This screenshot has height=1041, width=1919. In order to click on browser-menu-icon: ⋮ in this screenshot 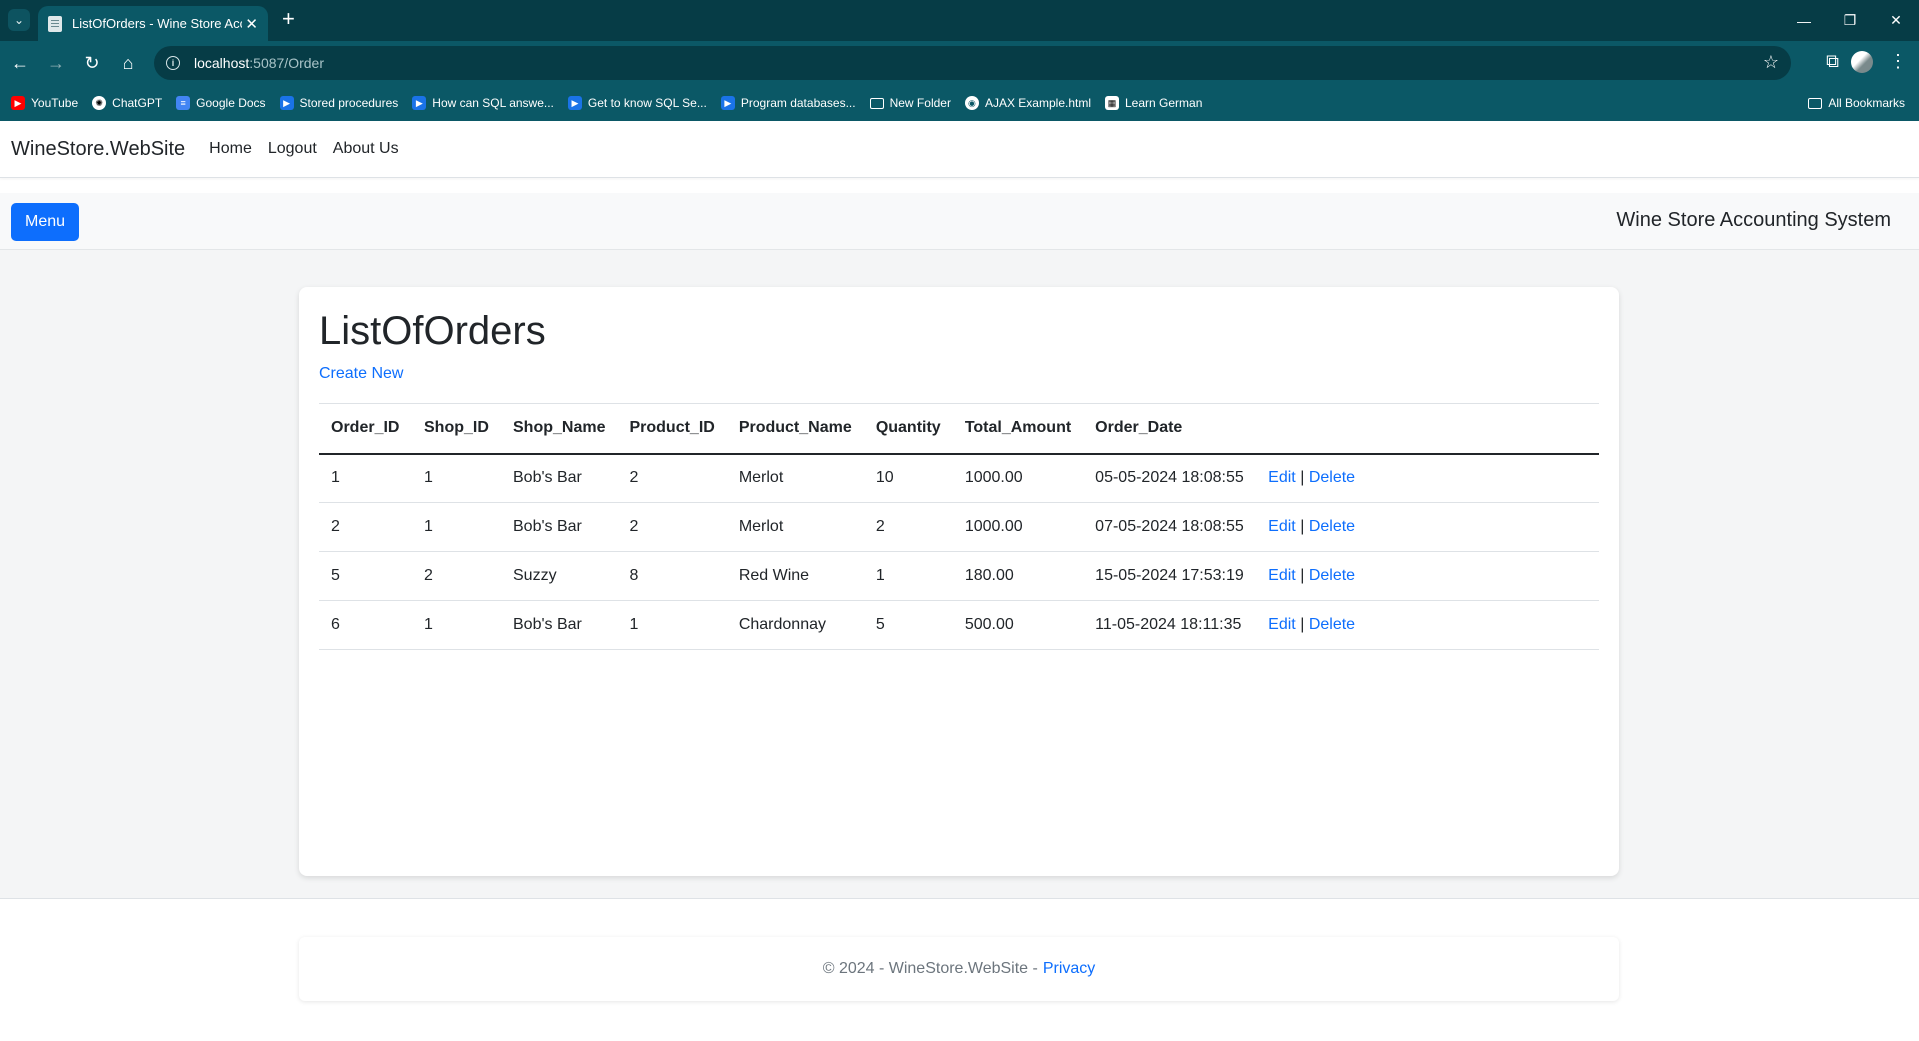, I will do `click(1898, 61)`.